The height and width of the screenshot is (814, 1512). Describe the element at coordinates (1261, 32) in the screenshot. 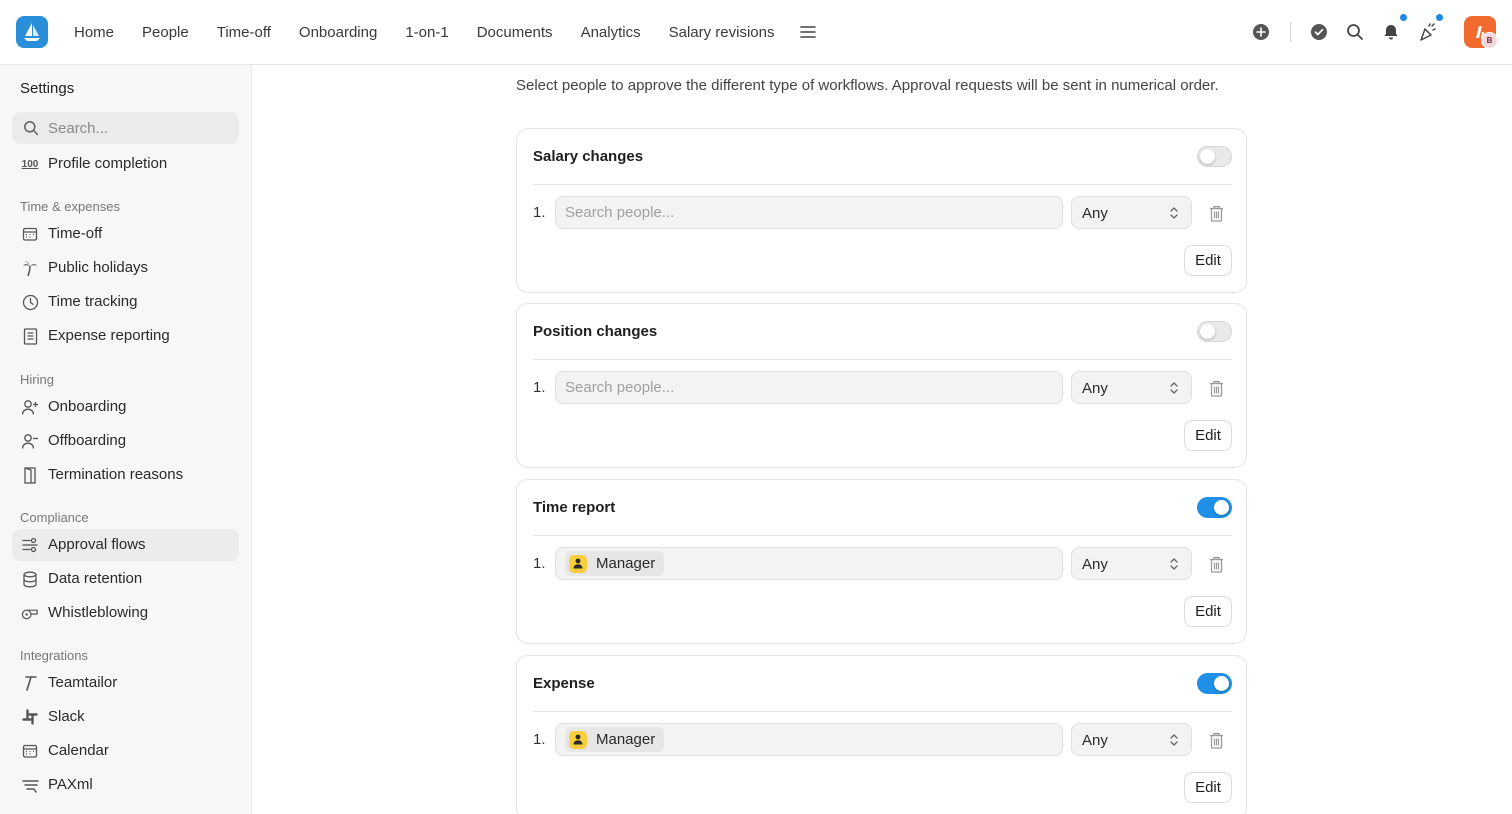

I see `add-icon` at that location.